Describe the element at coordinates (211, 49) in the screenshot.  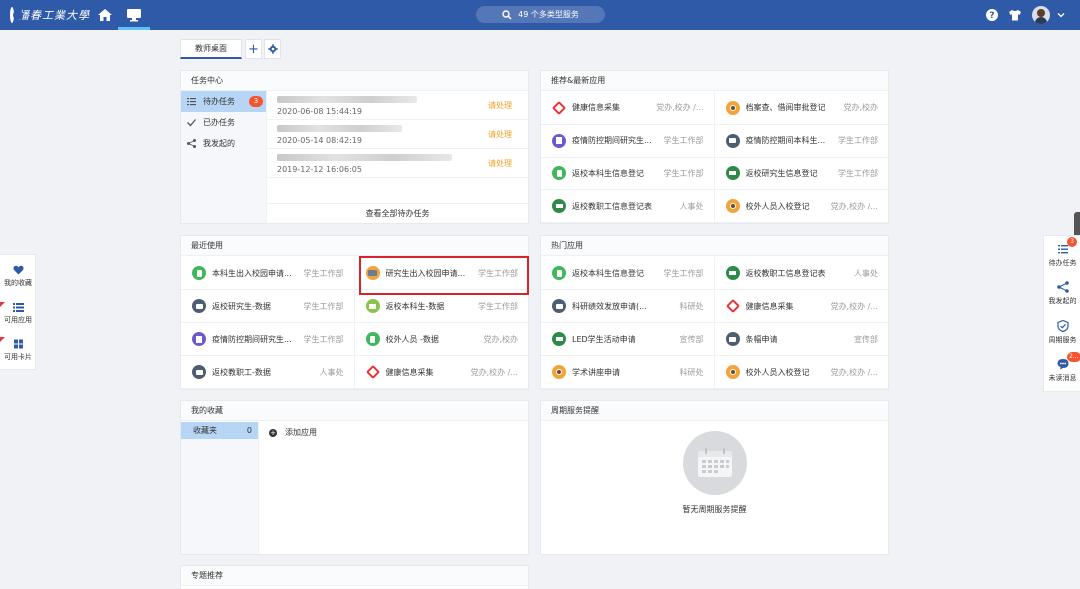
I see `tab-teacher-desktop: 教师桌面` at that location.